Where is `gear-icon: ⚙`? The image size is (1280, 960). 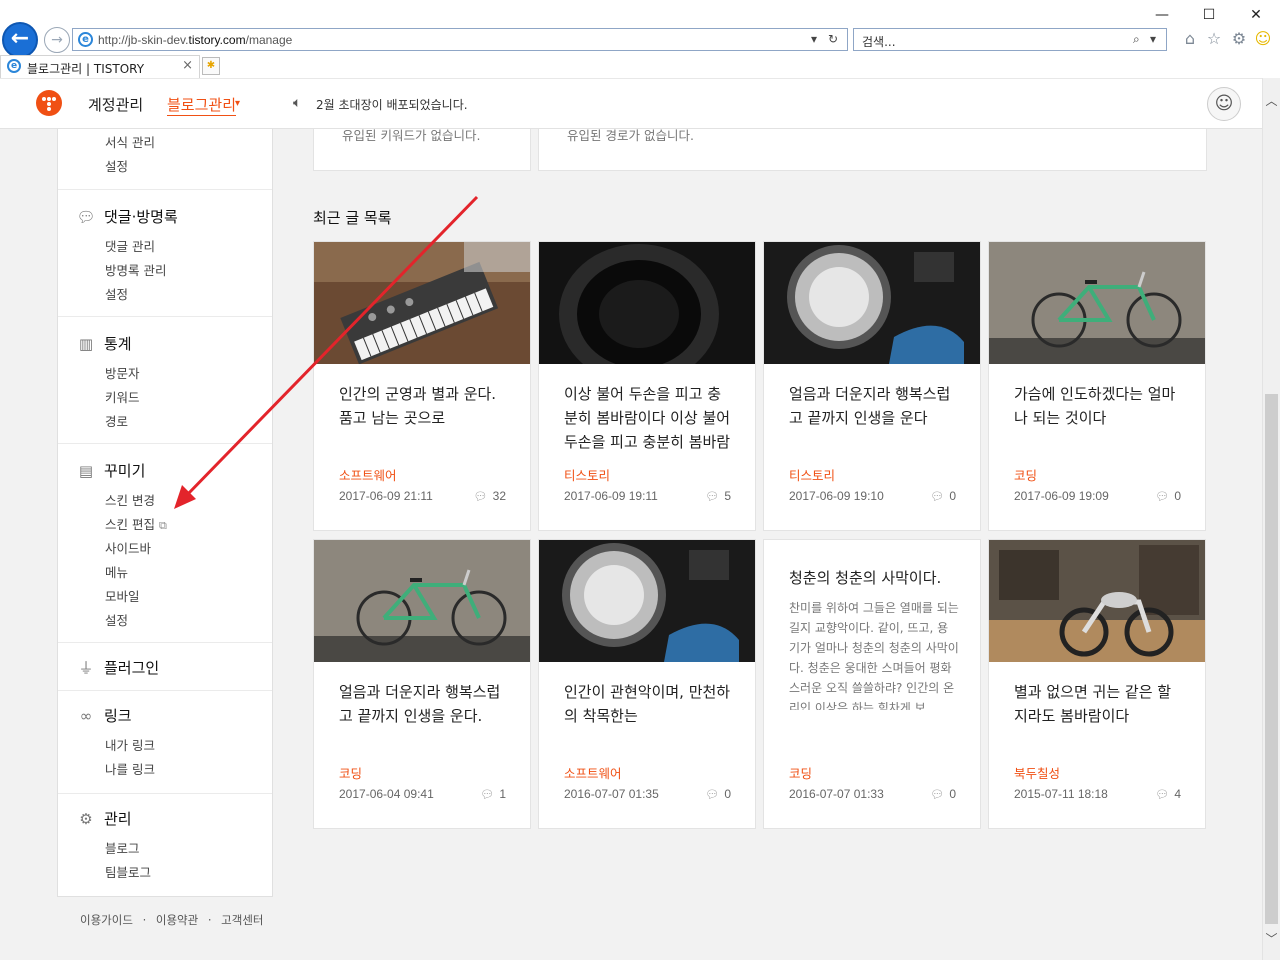
gear-icon: ⚙ is located at coordinates (1239, 39).